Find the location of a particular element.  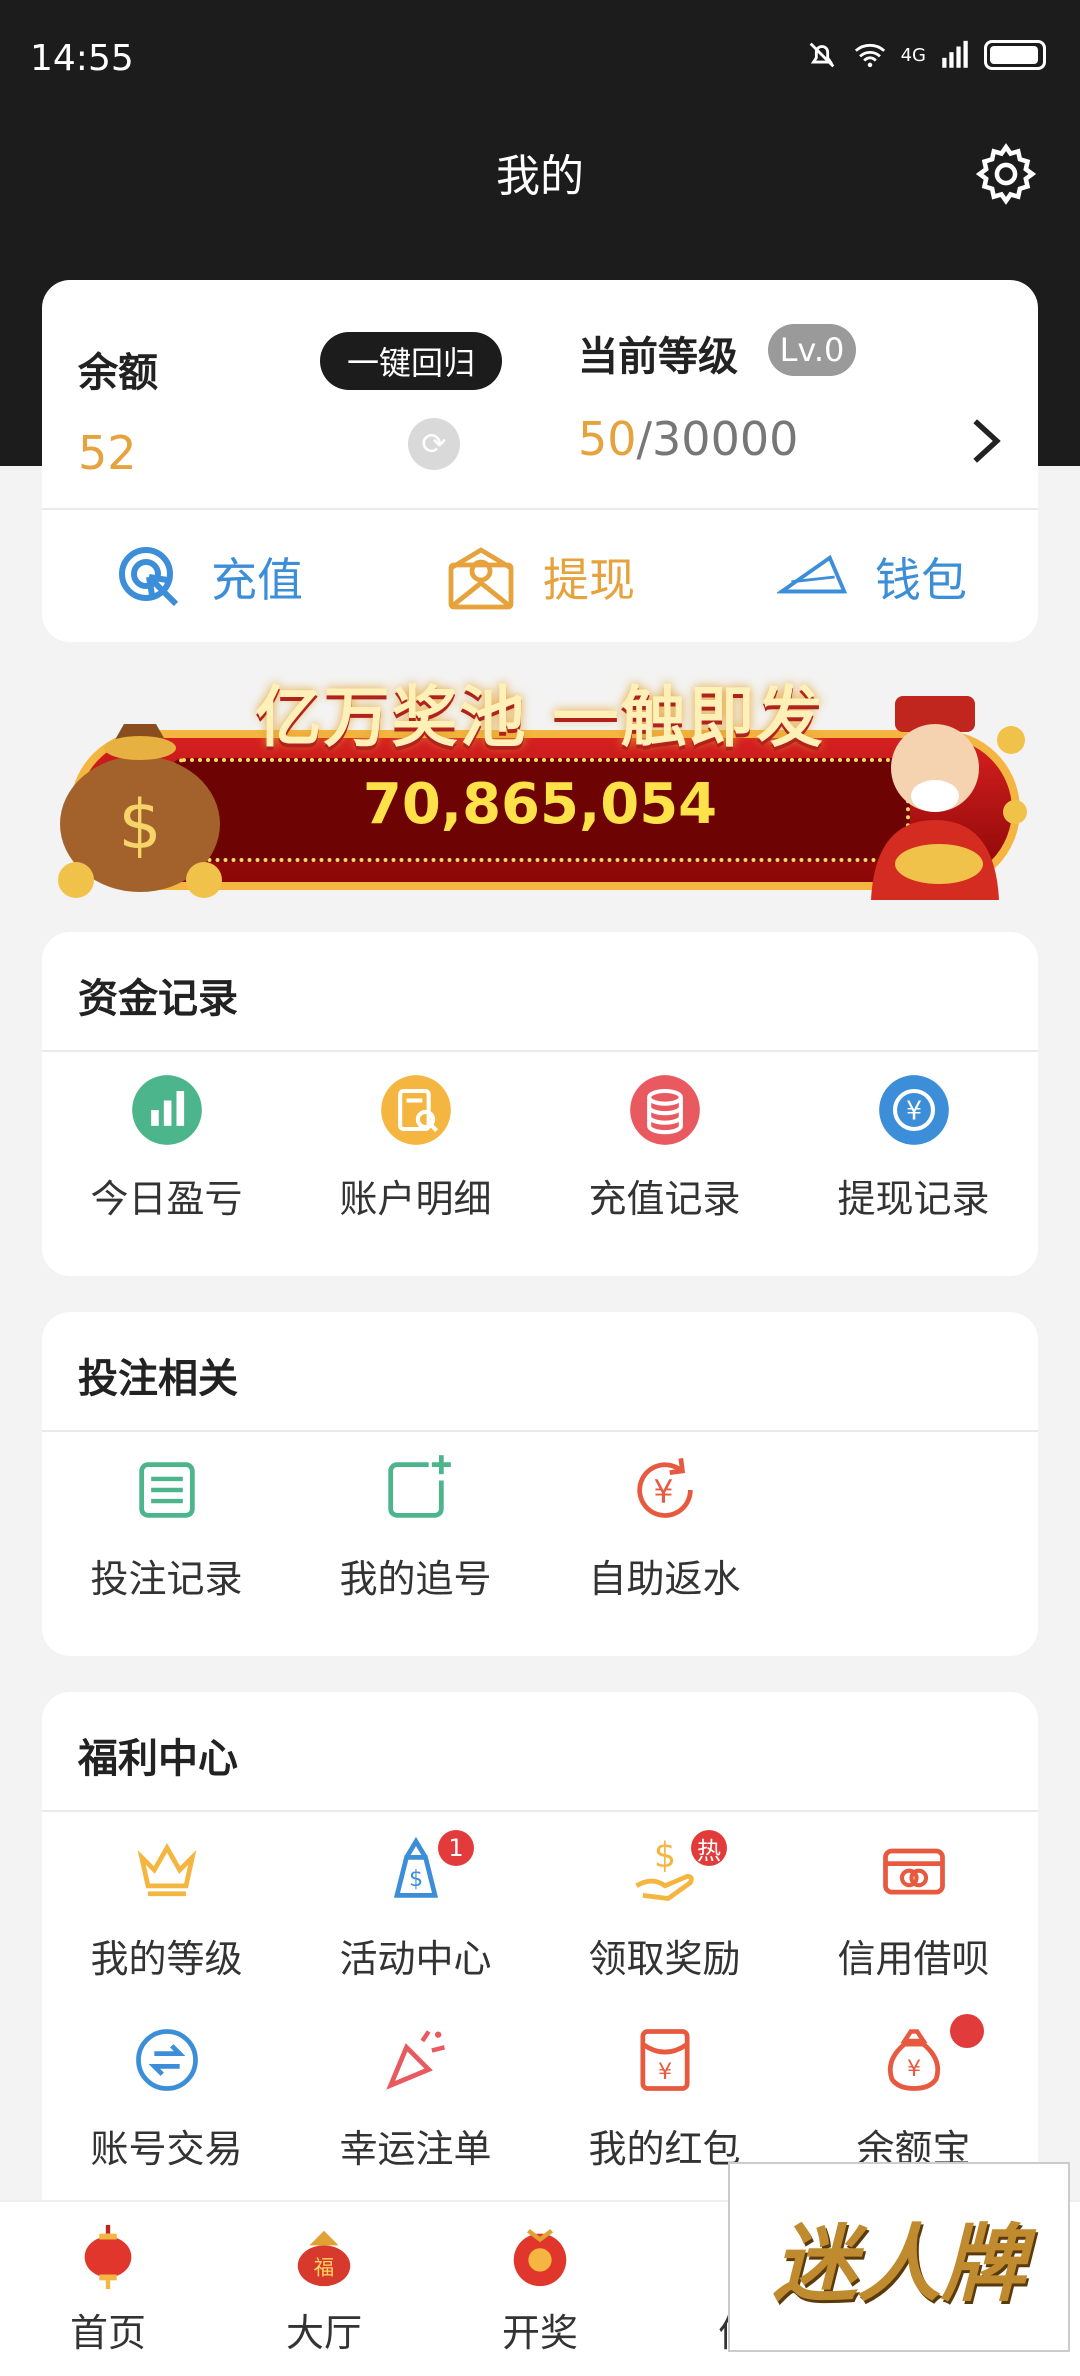

funds-item-recharge-record: 充值记录 is located at coordinates (664, 1147).